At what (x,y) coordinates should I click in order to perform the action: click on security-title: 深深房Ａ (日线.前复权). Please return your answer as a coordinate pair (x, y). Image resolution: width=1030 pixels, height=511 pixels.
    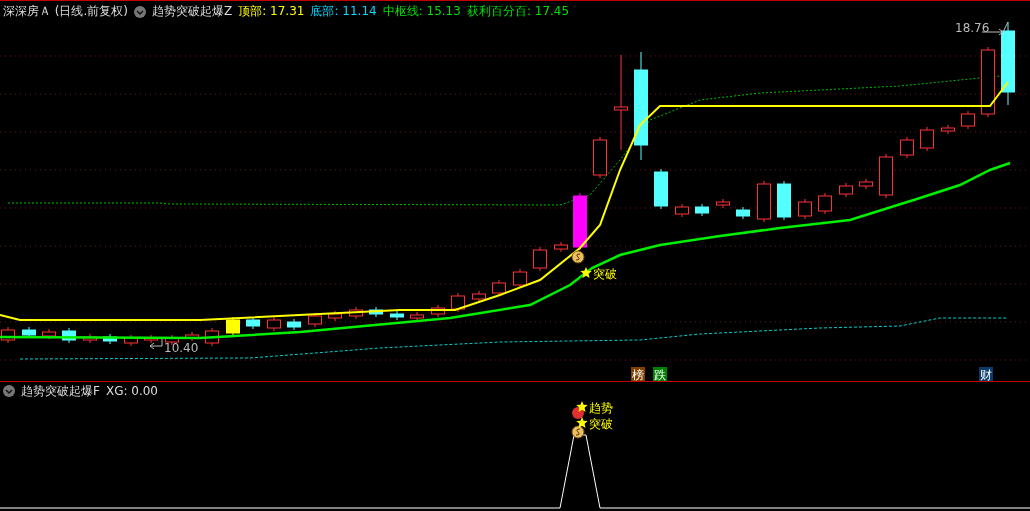
    Looking at the image, I should click on (65, 11).